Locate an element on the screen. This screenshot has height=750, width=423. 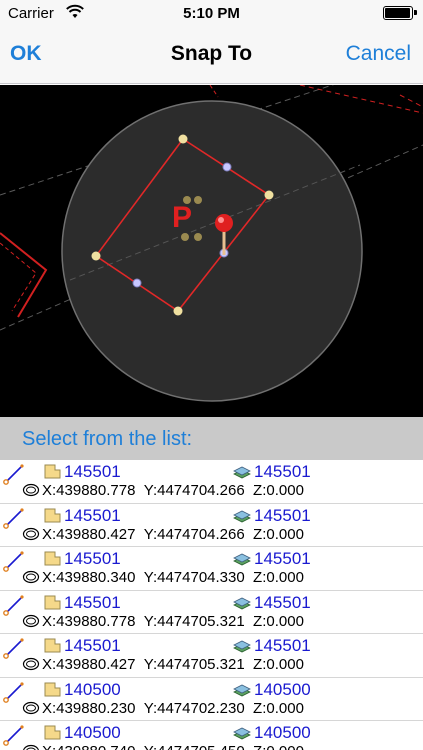
item-coordinates: X:439880.427 Y:4474704.266 Z:0.000 is located at coordinates (173, 534).